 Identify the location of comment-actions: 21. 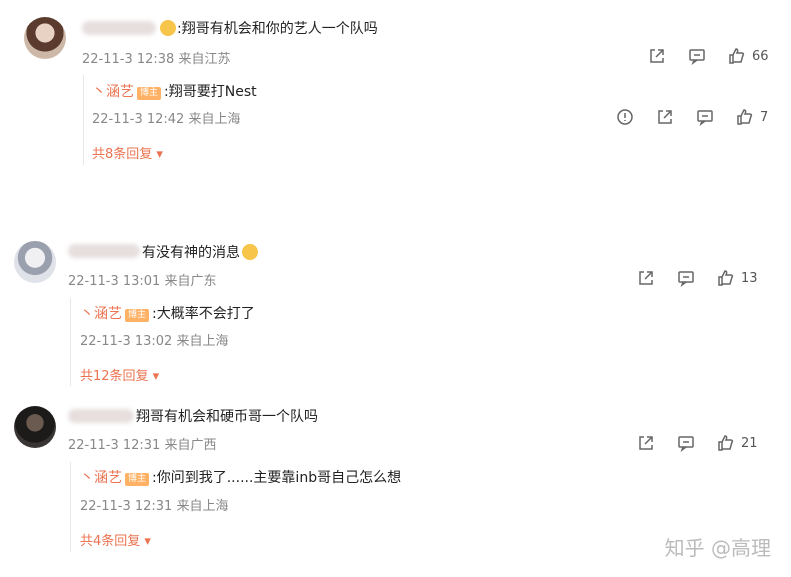
(696, 443).